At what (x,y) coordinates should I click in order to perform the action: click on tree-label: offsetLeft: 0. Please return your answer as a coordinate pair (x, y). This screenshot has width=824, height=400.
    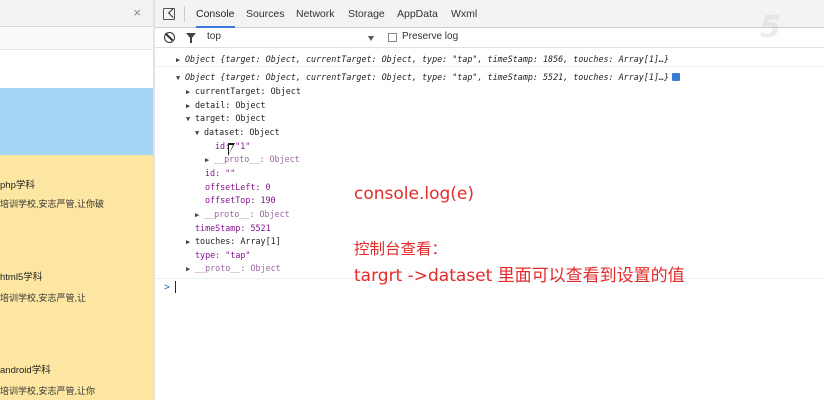
    Looking at the image, I should click on (238, 187).